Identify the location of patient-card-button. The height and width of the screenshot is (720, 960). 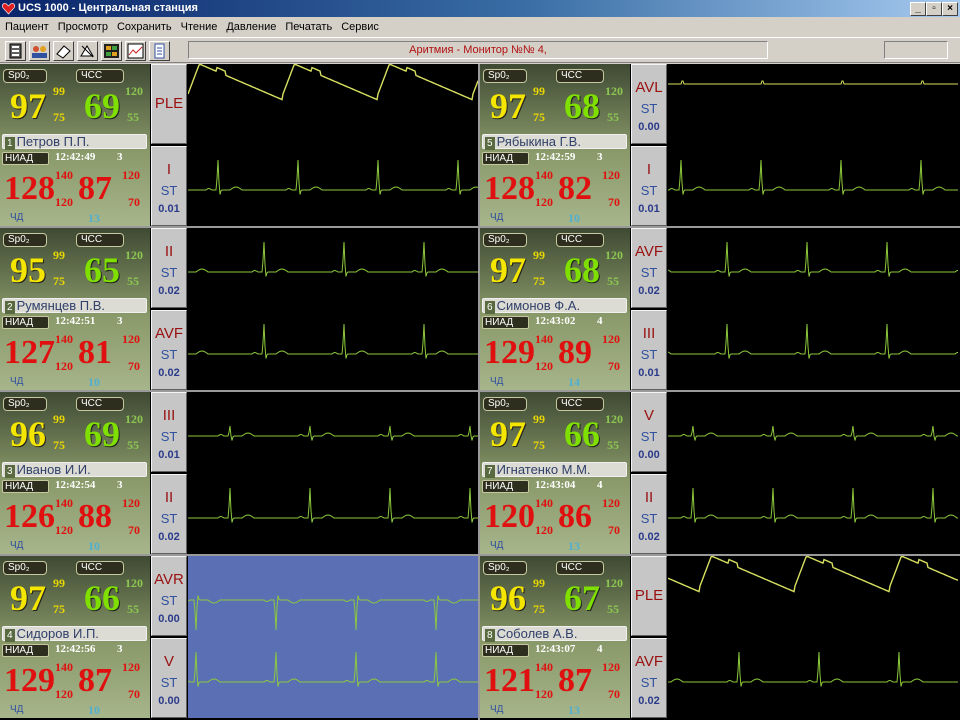
(15, 51).